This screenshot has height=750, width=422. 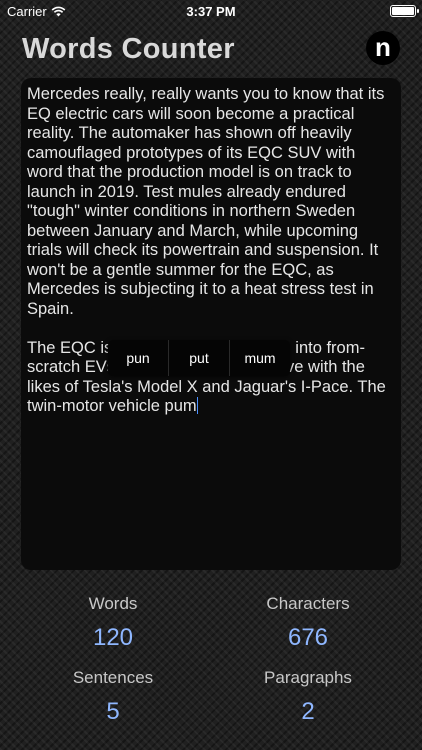 What do you see at coordinates (113, 603) in the screenshot?
I see `stat-label: Words` at bounding box center [113, 603].